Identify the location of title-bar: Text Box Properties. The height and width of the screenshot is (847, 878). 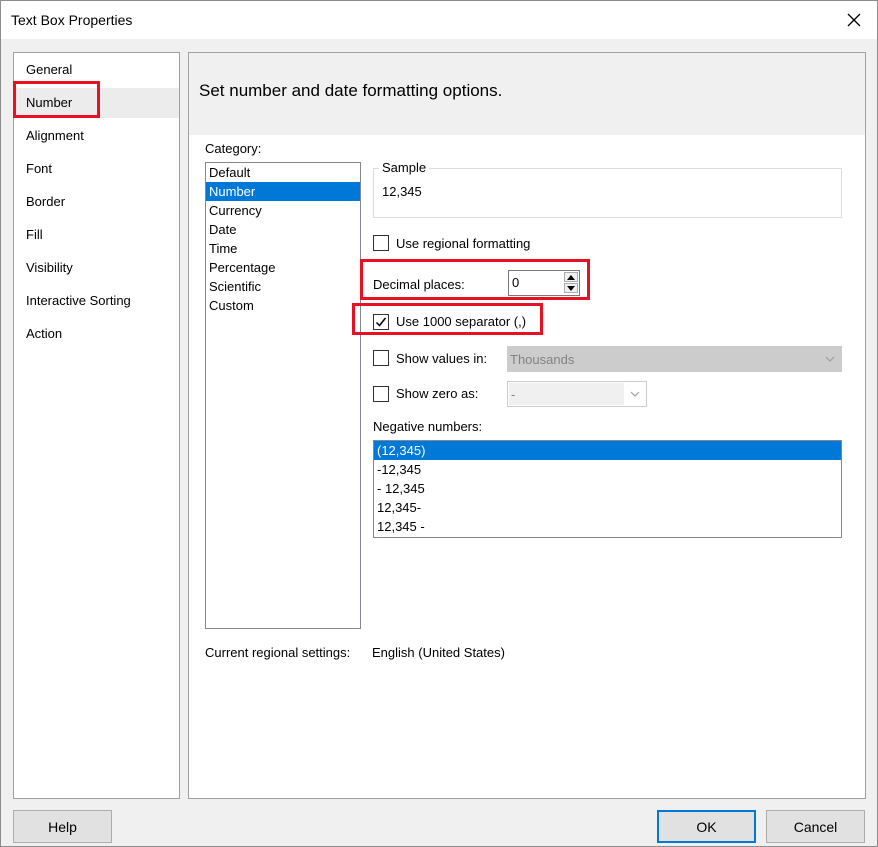
(439, 20).